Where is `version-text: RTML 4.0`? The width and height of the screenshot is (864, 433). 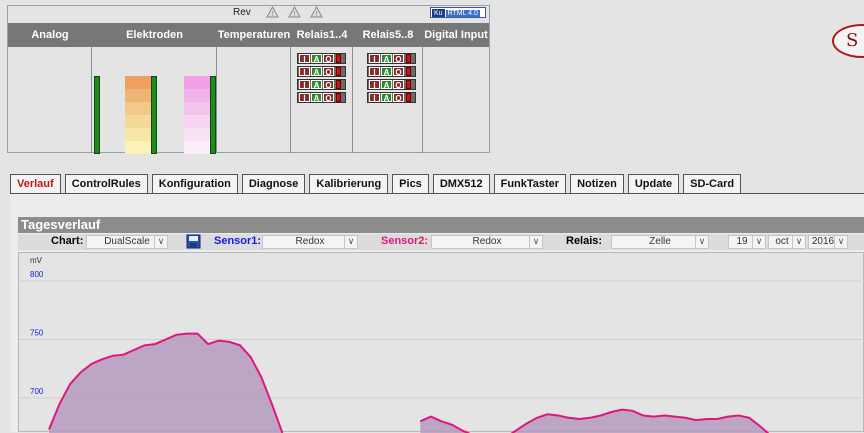 version-text: RTML 4.0 is located at coordinates (462, 13).